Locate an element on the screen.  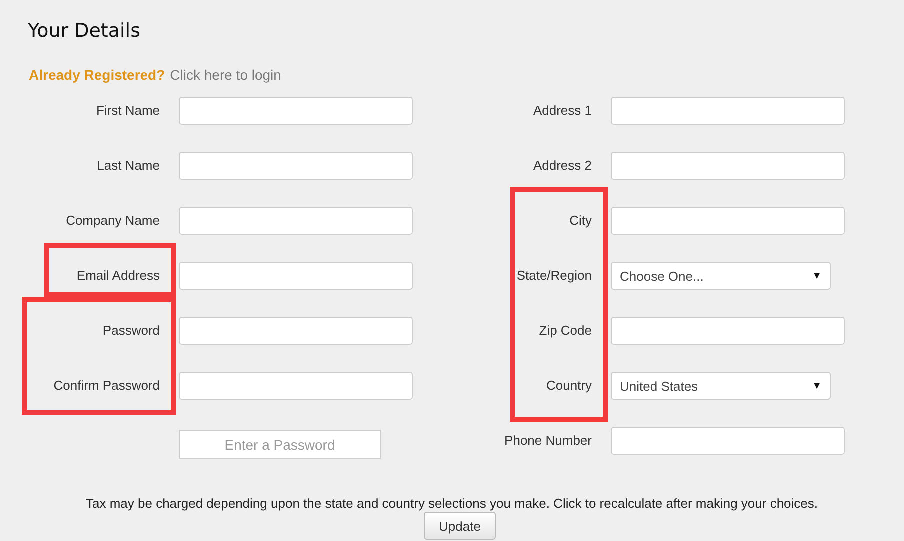
field-label: Confirm Password is located at coordinates (107, 385).